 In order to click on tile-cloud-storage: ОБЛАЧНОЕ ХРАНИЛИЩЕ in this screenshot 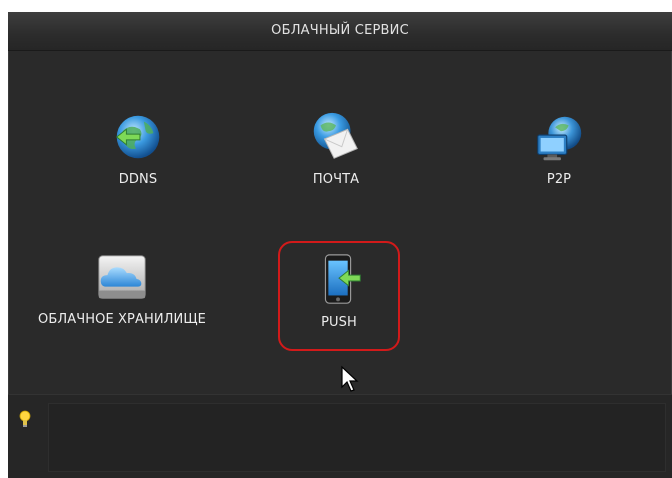, I will do `click(122, 298)`.